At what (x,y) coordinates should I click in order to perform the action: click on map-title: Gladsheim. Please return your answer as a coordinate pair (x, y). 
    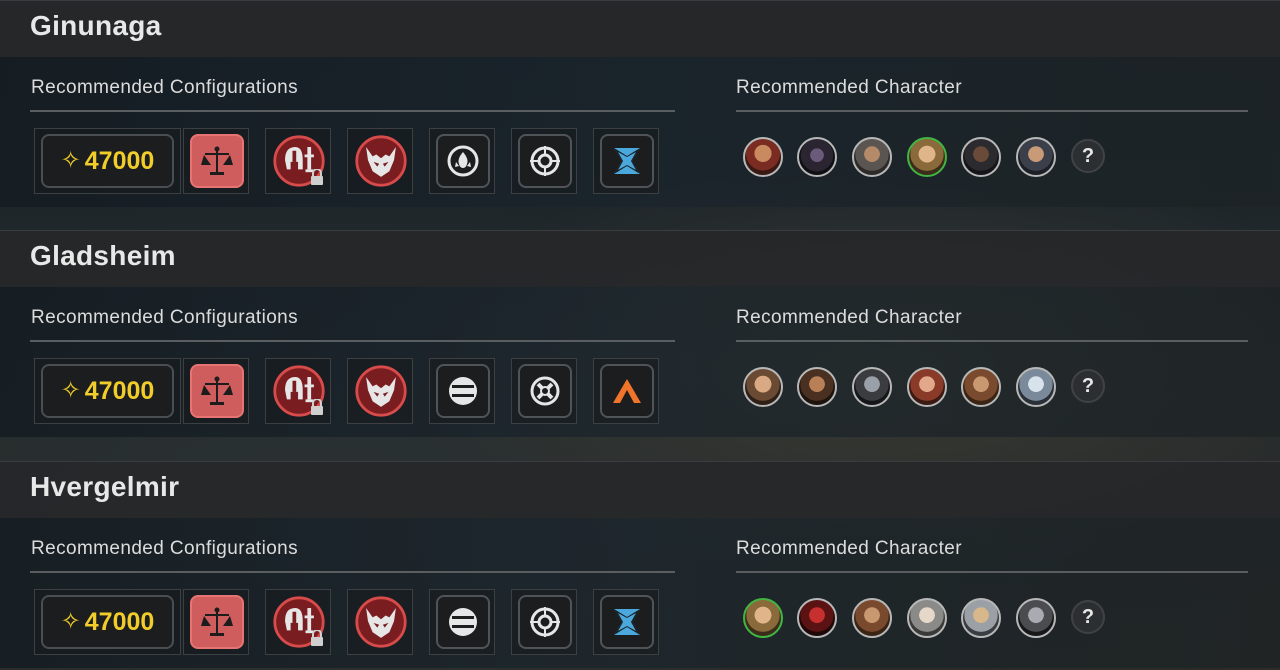
    Looking at the image, I should click on (103, 255).